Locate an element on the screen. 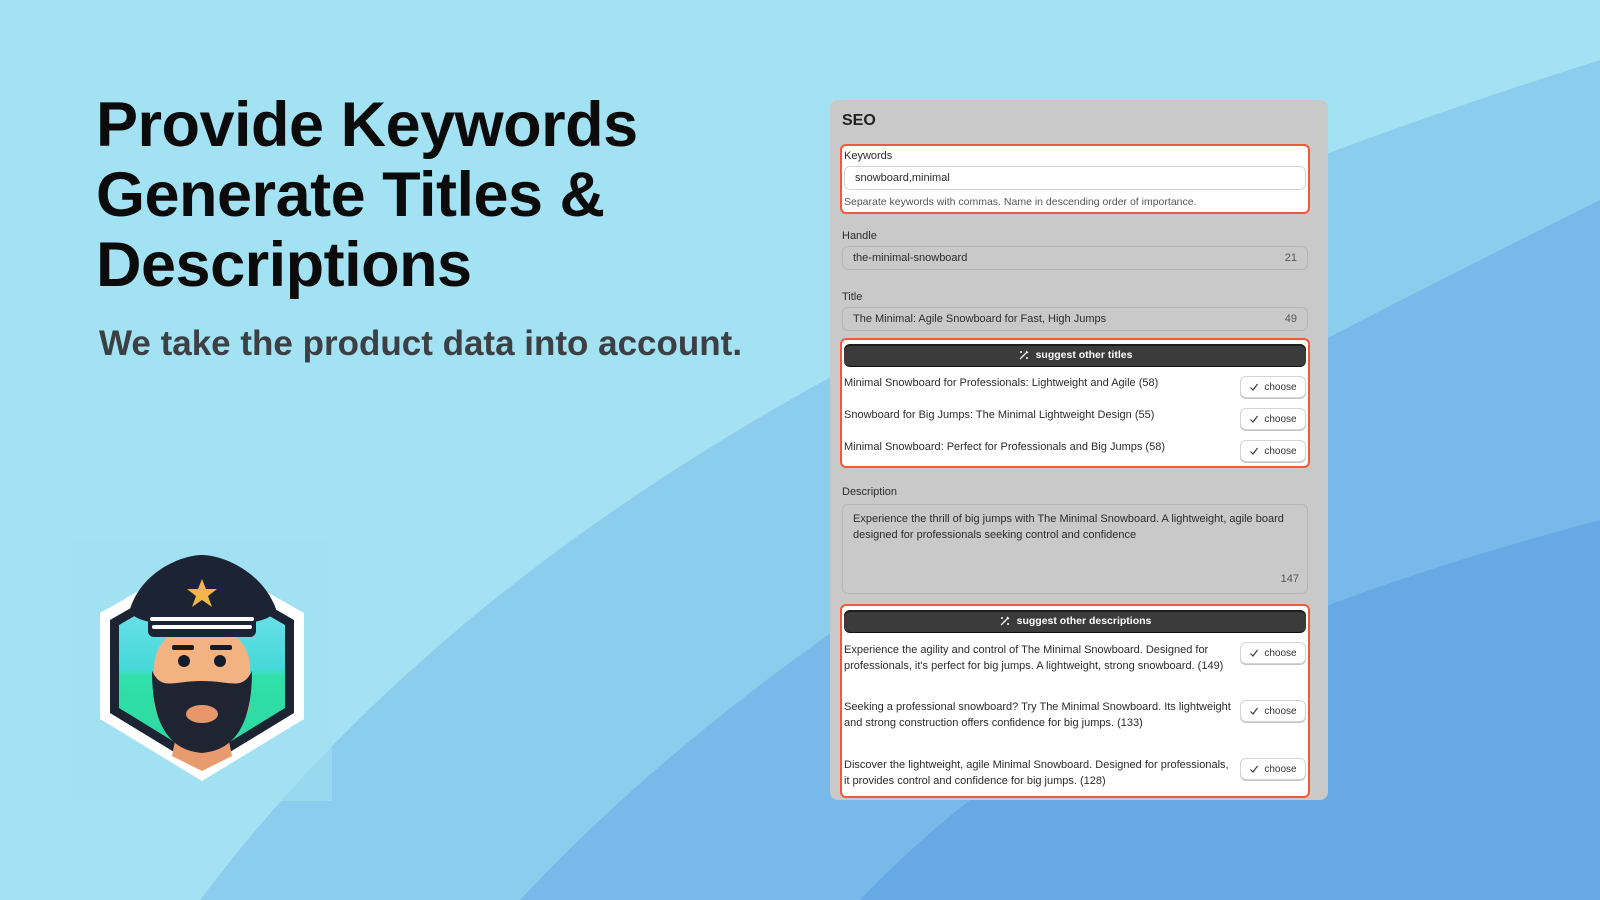 This screenshot has width=1600, height=900. hero-title-line: Provide Keywords is located at coordinates (367, 125).